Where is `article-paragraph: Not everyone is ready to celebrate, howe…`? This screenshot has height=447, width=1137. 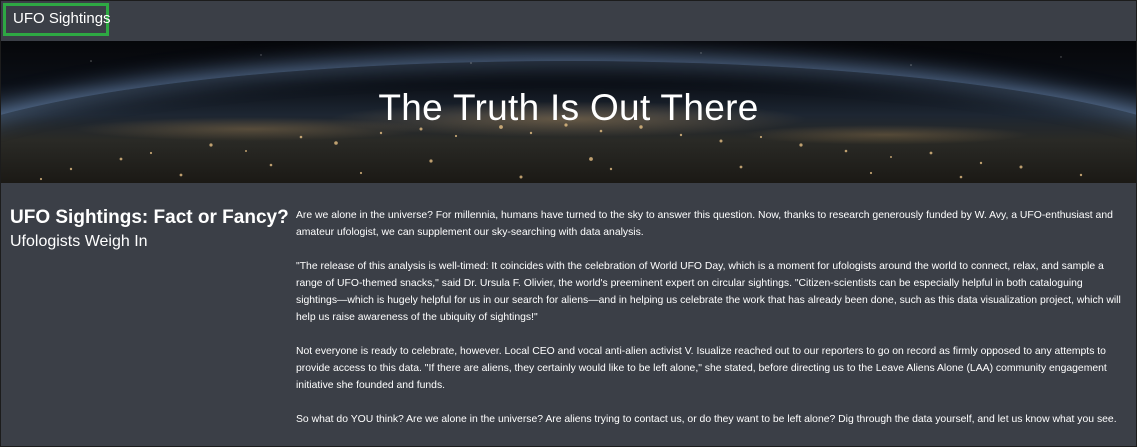 article-paragraph: Not everyone is ready to celebrate, howe… is located at coordinates (701, 368).